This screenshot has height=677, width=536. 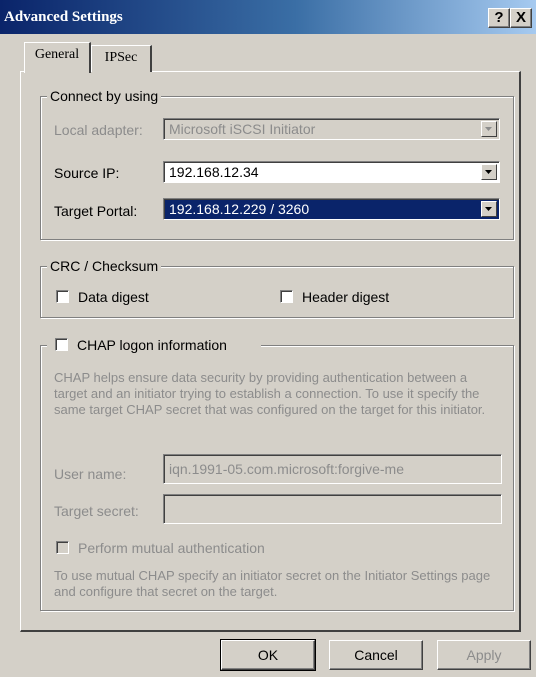 I want to click on help-button: ?, so click(x=499, y=18).